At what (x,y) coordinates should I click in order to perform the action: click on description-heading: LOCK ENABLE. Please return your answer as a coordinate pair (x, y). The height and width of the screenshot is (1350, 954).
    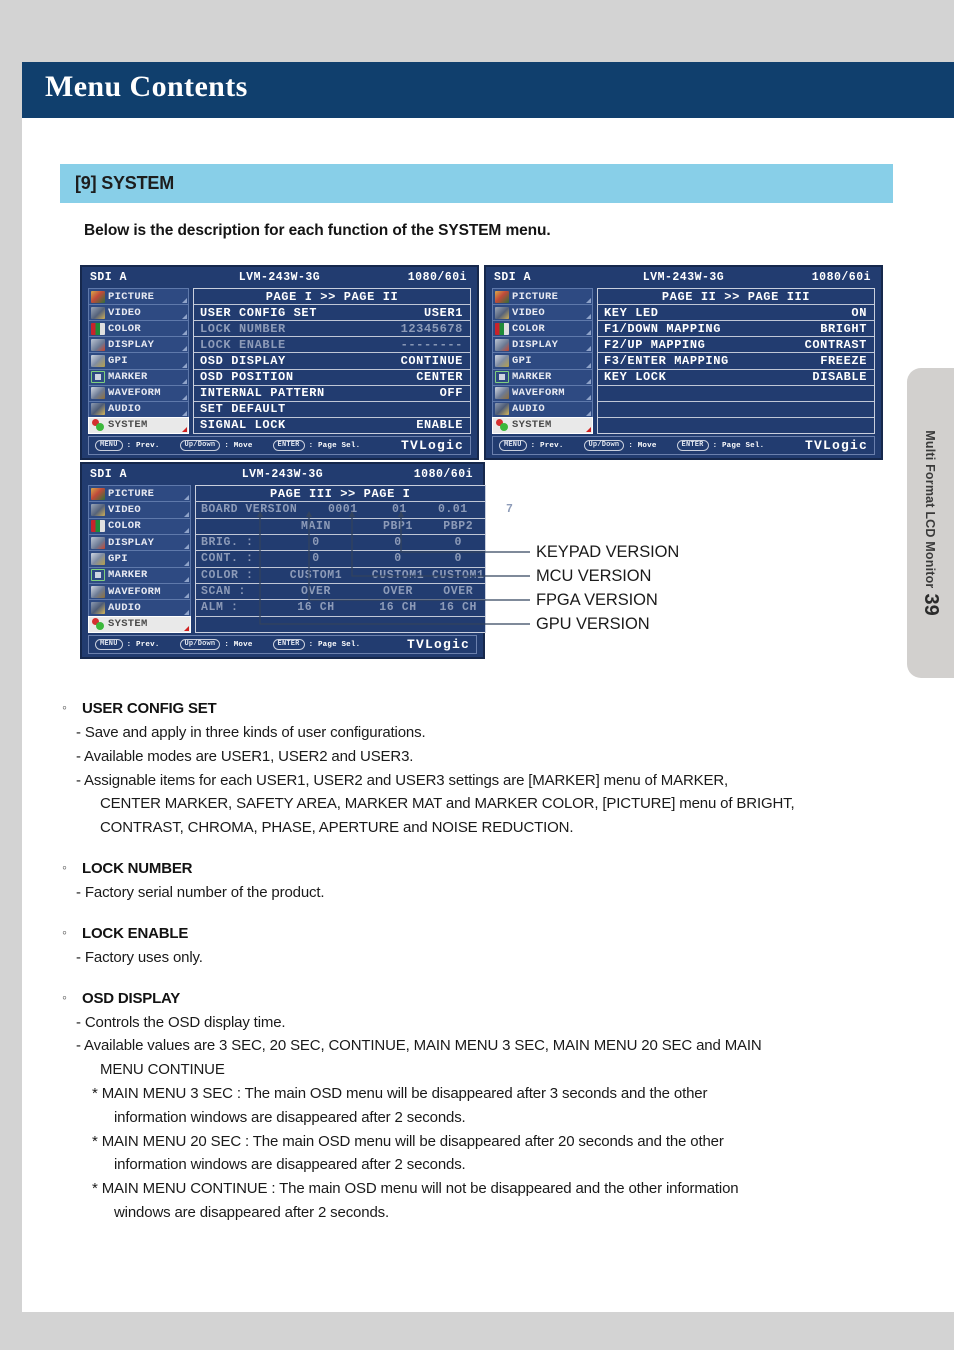
    Looking at the image, I should click on (480, 933).